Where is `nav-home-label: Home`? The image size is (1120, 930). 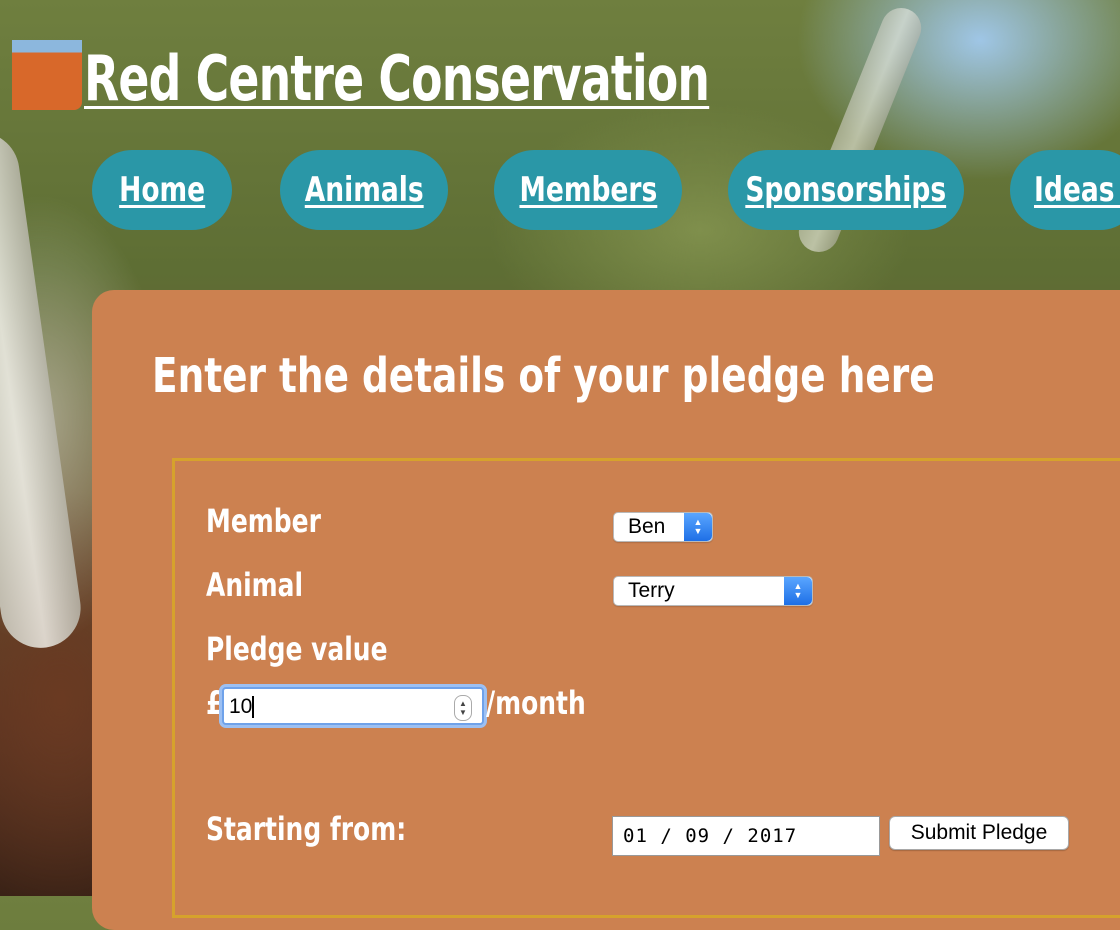
nav-home-label: Home is located at coordinates (162, 190).